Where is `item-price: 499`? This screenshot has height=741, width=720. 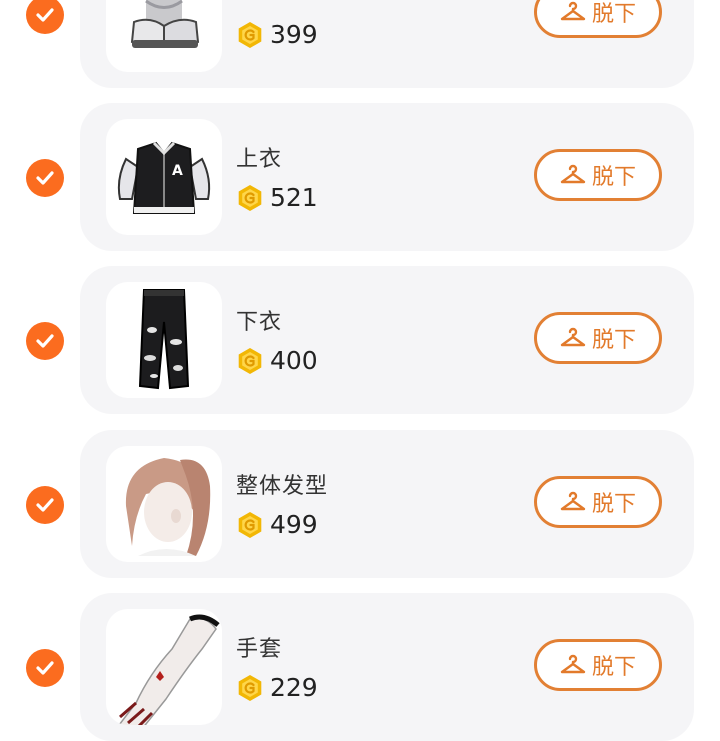
item-price: 499 is located at coordinates (277, 524).